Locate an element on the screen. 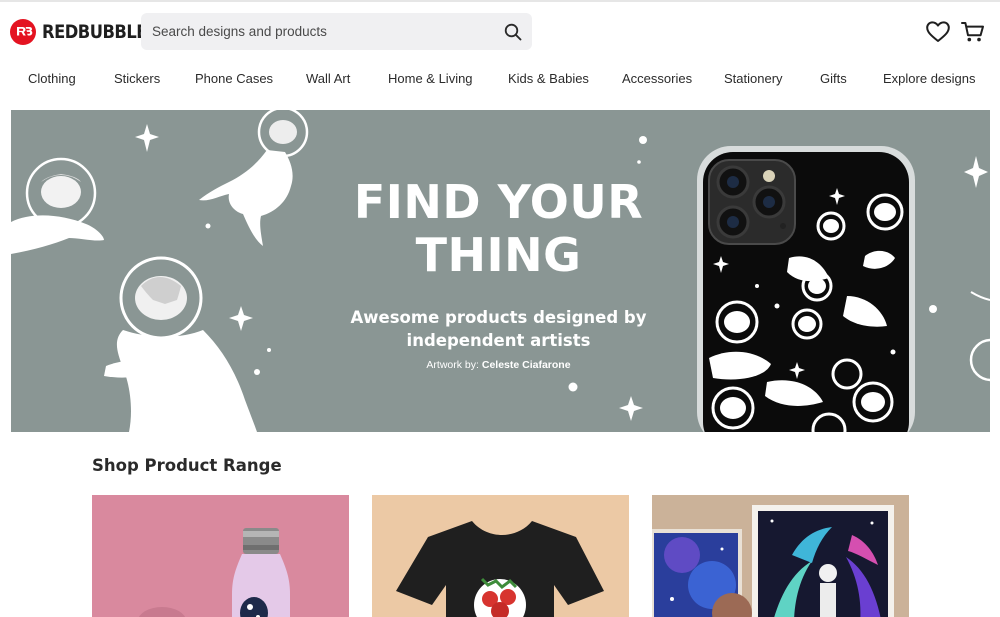 Image resolution: width=1000 pixels, height=617 pixels. product-card-water-bottle is located at coordinates (220, 556).